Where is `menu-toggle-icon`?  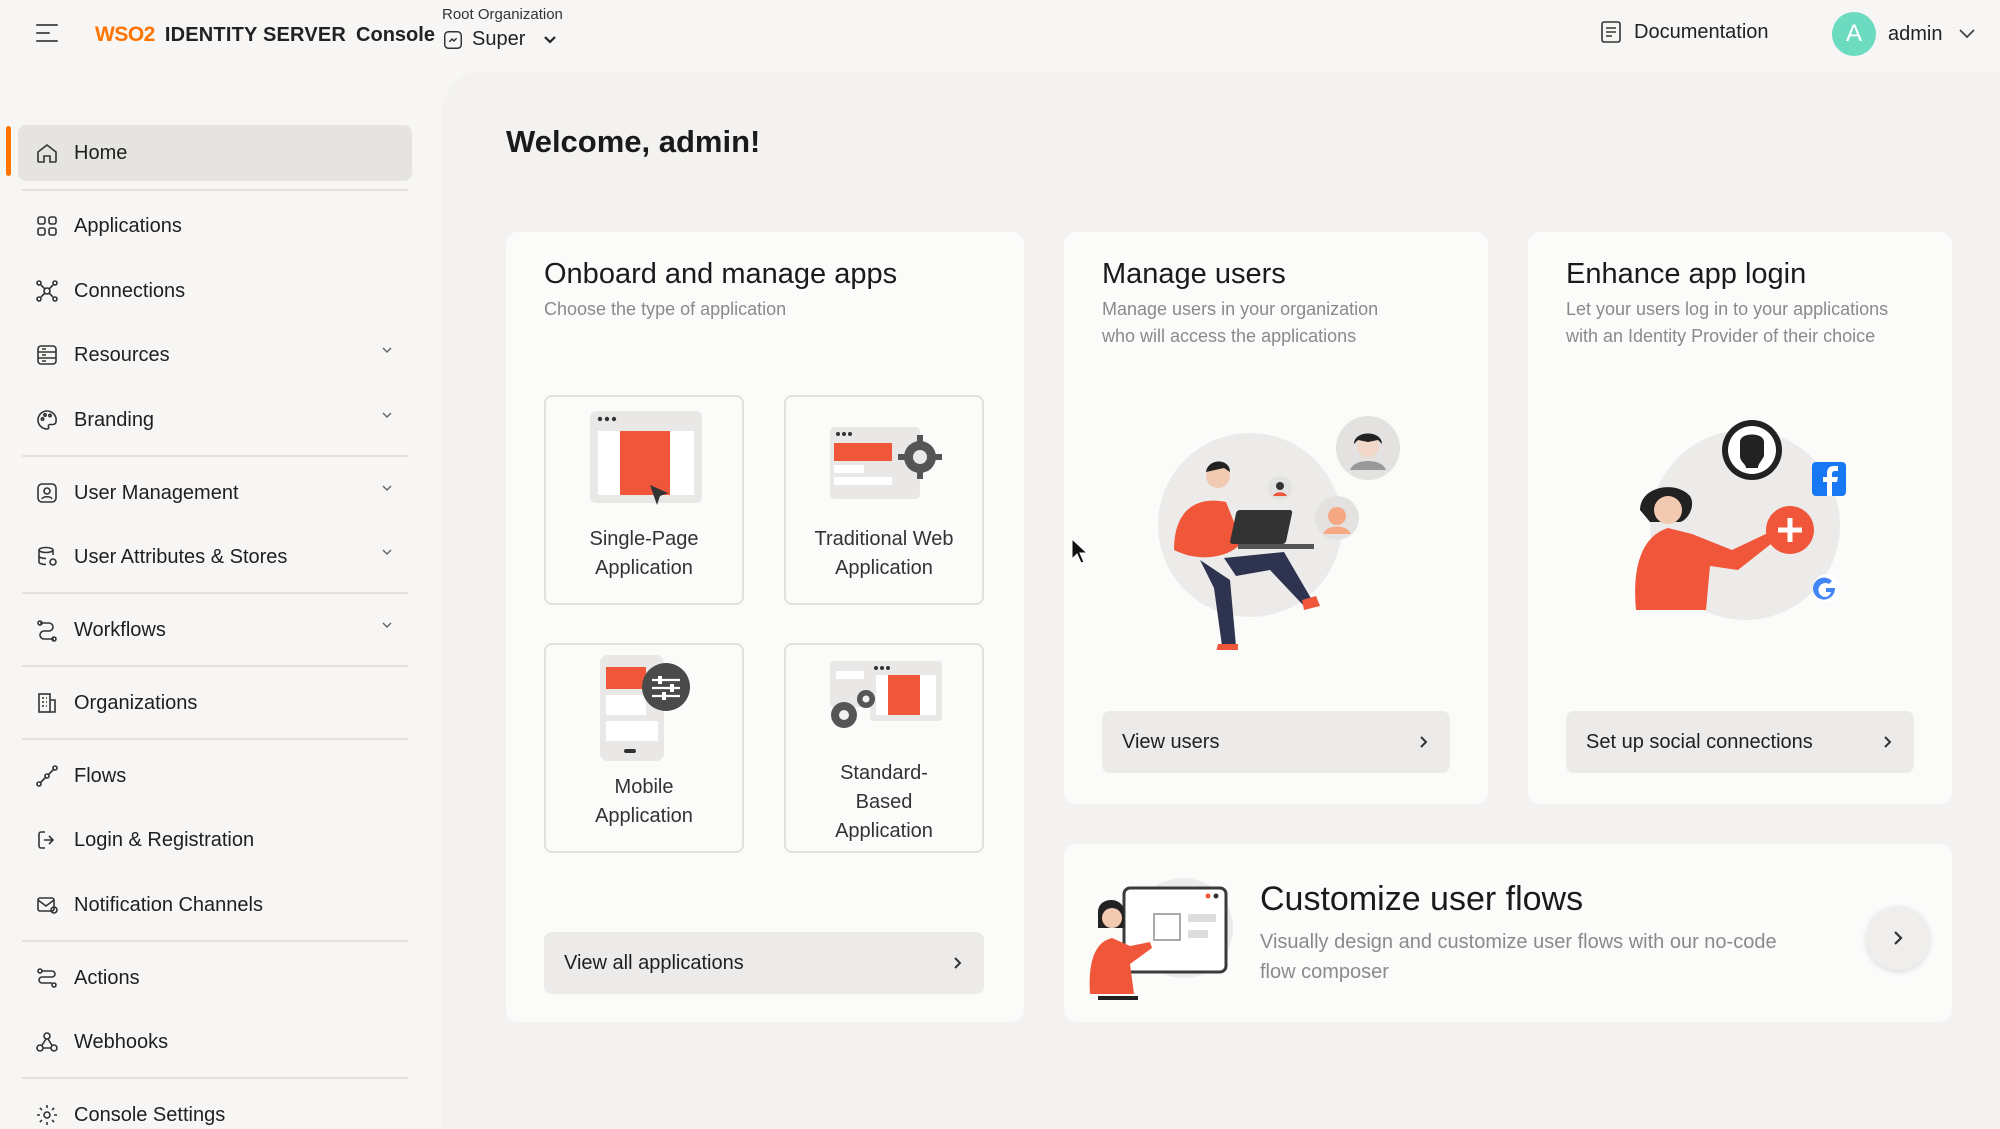 menu-toggle-icon is located at coordinates (47, 33).